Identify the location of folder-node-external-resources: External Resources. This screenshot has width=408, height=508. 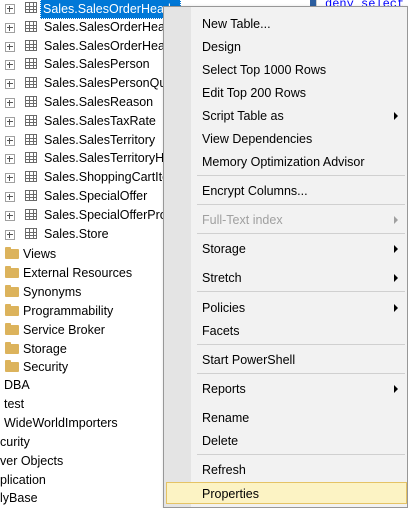
(81, 273).